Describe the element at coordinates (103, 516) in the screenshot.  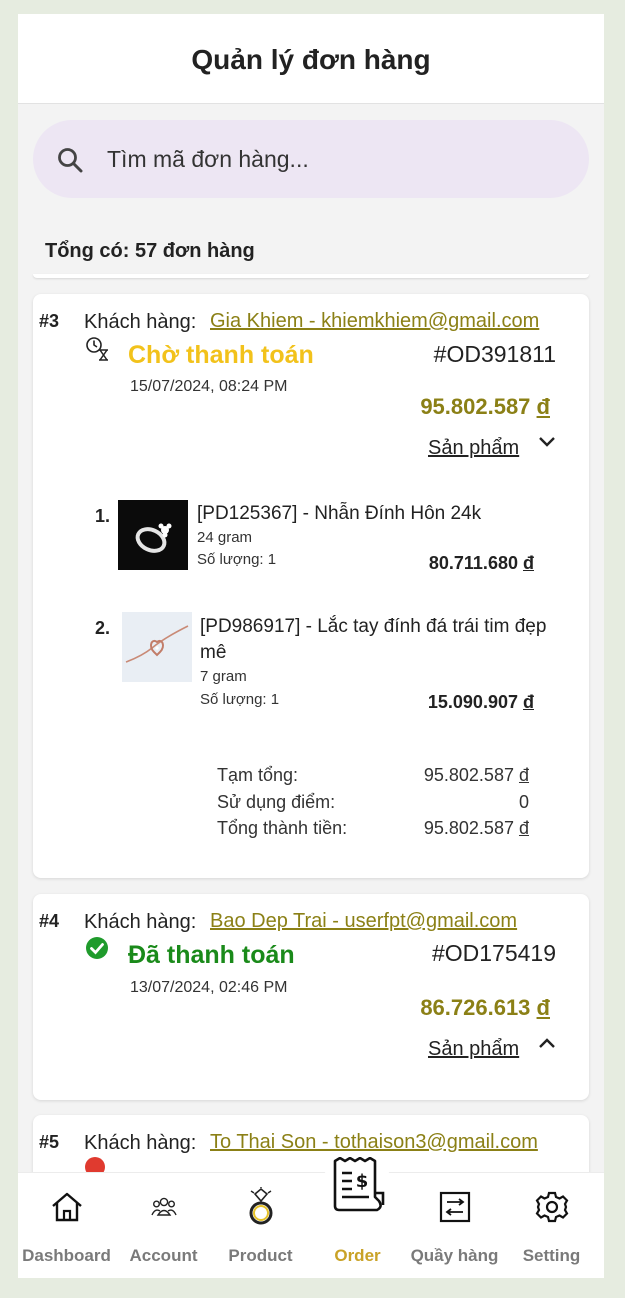
I see `item-number: 1.` at that location.